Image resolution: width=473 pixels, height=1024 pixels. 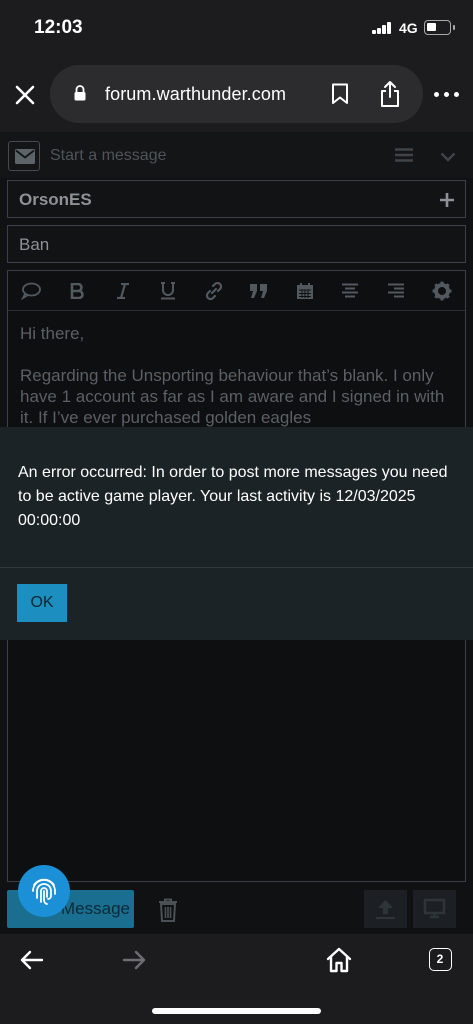 What do you see at coordinates (350, 291) in the screenshot?
I see `align-center-icon` at bounding box center [350, 291].